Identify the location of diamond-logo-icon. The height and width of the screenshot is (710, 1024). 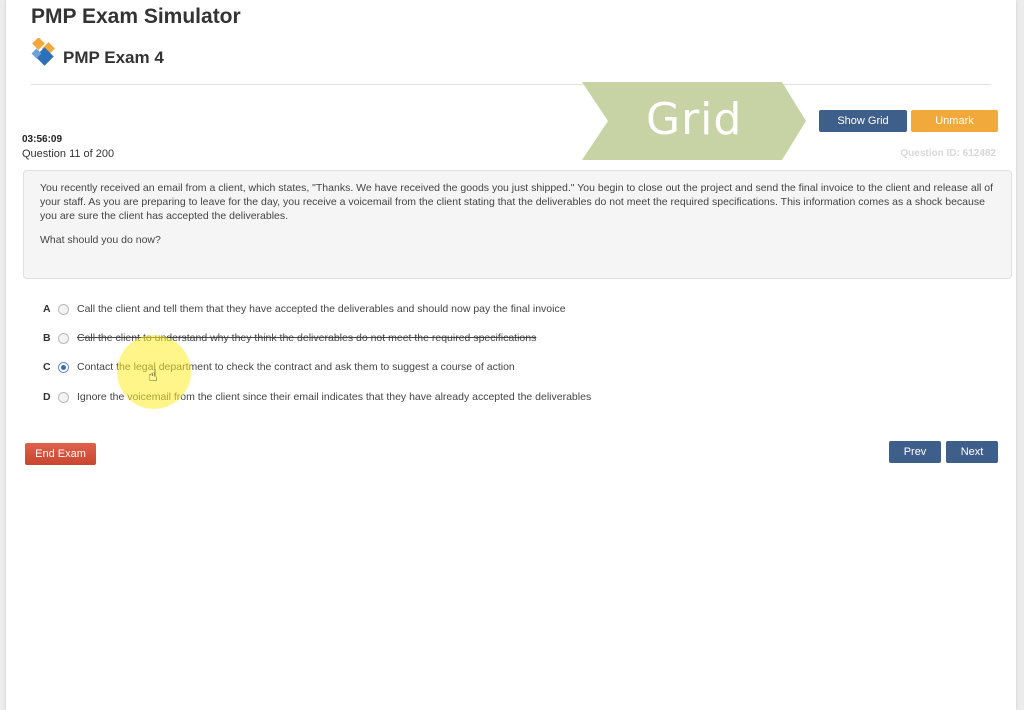
(43, 52).